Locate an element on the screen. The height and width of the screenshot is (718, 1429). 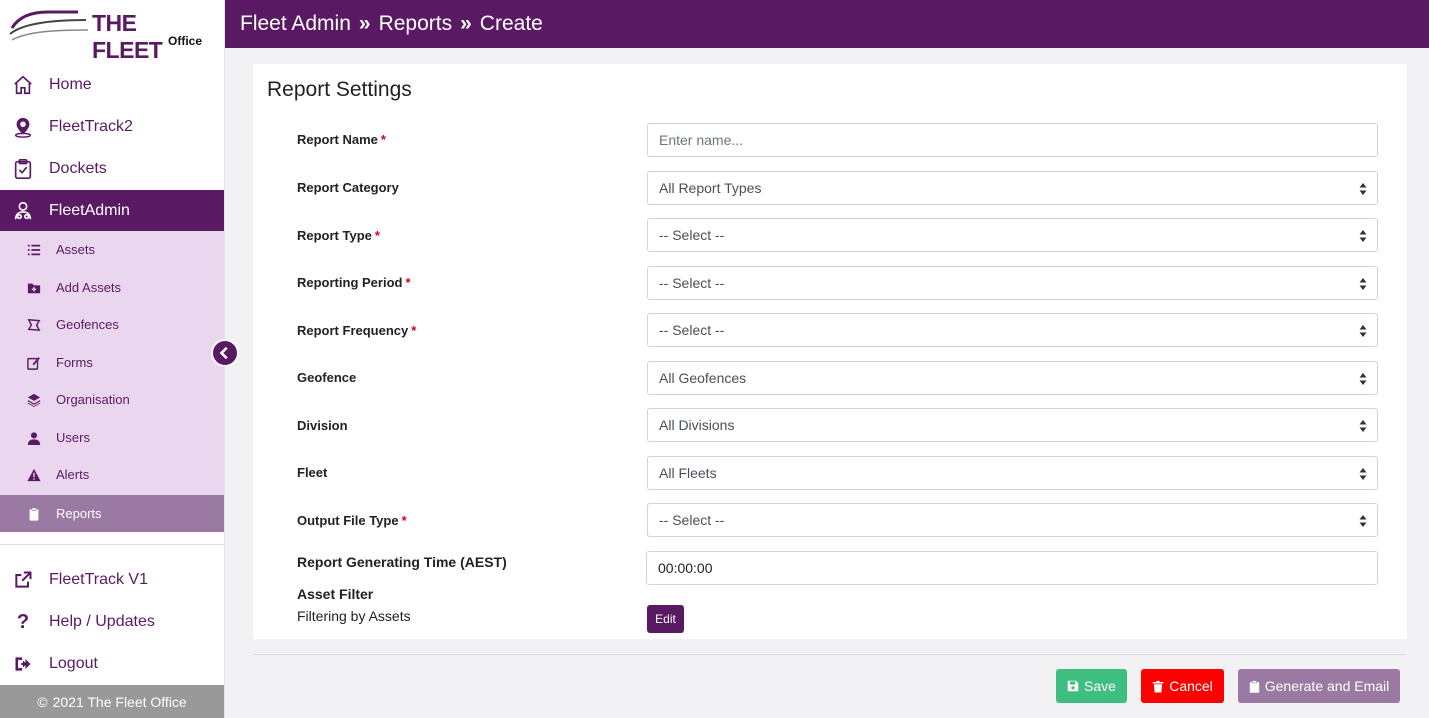
logo: THE FLEET Office is located at coordinates (108, 33).